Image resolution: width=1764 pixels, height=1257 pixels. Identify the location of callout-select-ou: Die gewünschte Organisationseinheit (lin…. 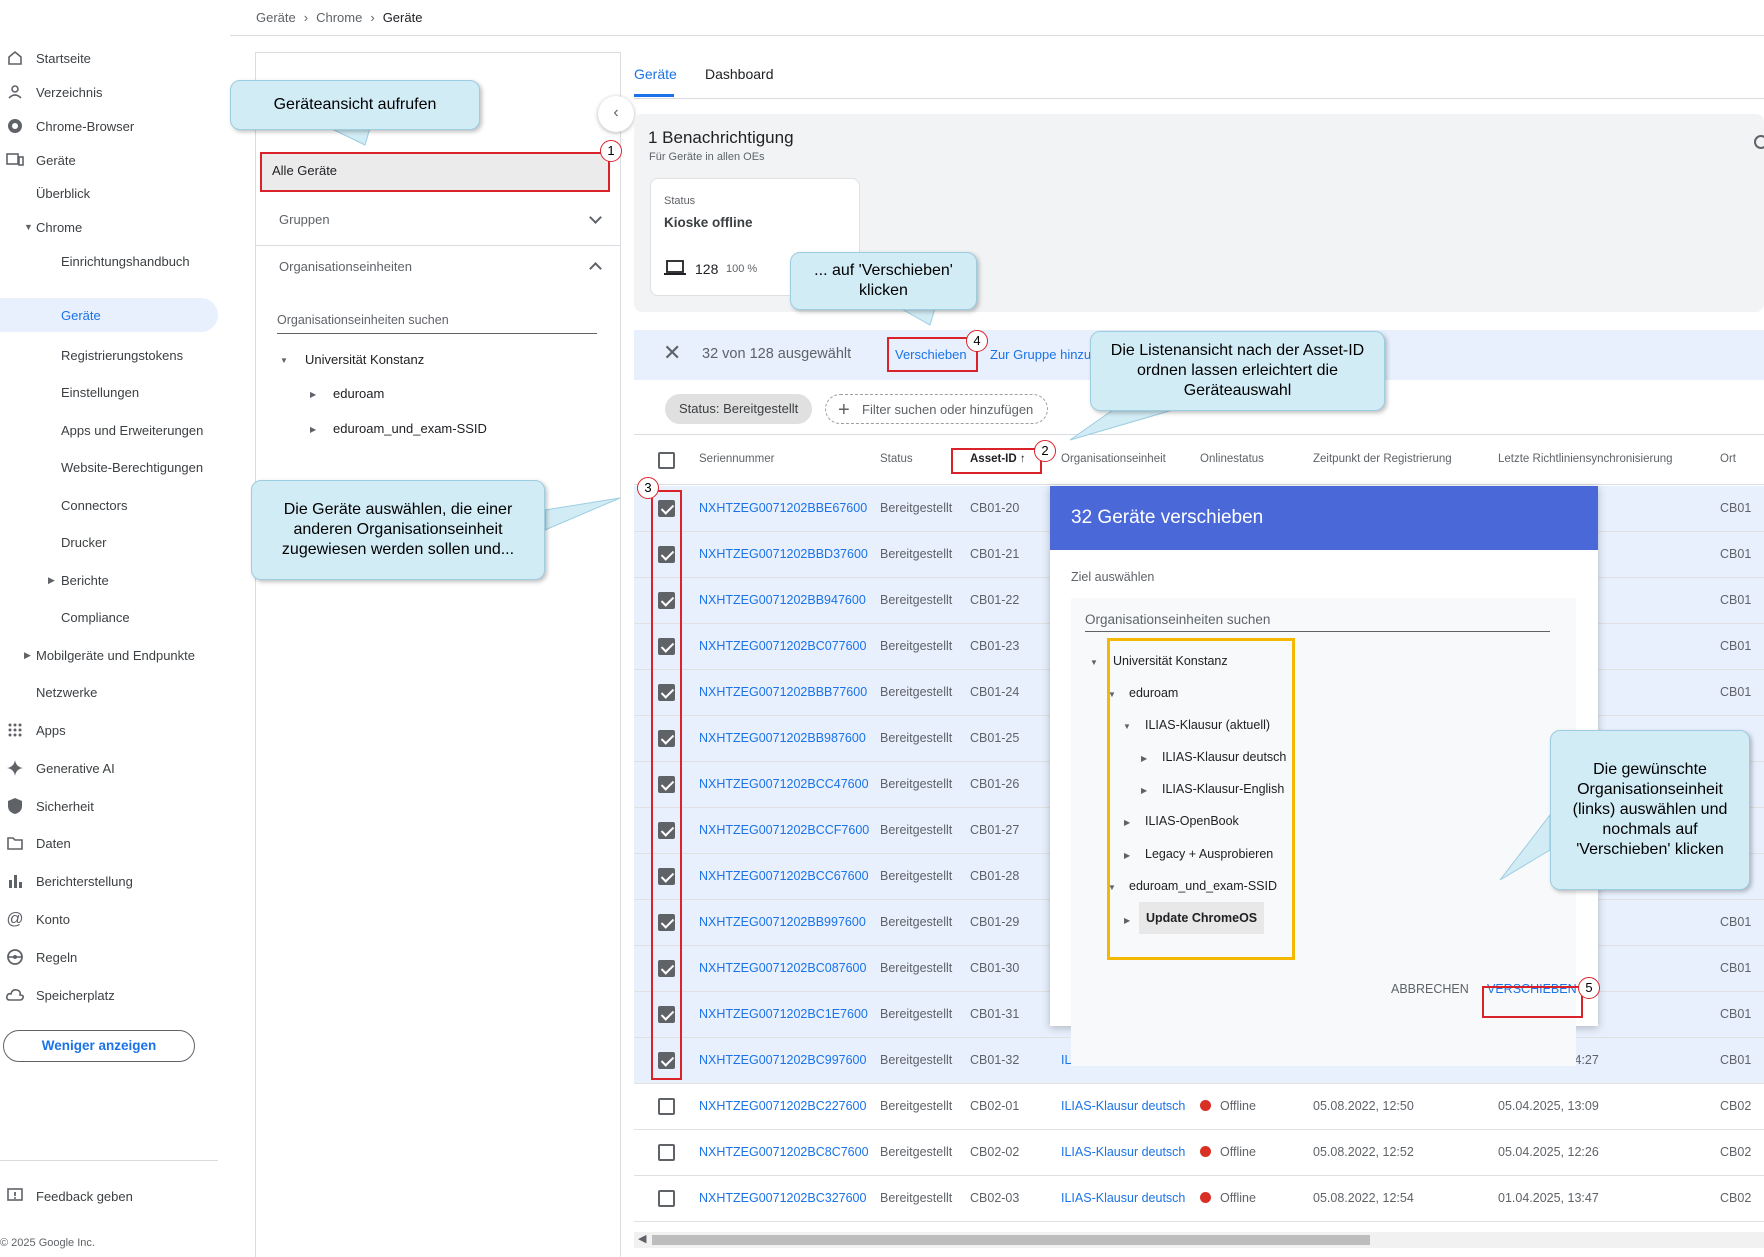
(1650, 810).